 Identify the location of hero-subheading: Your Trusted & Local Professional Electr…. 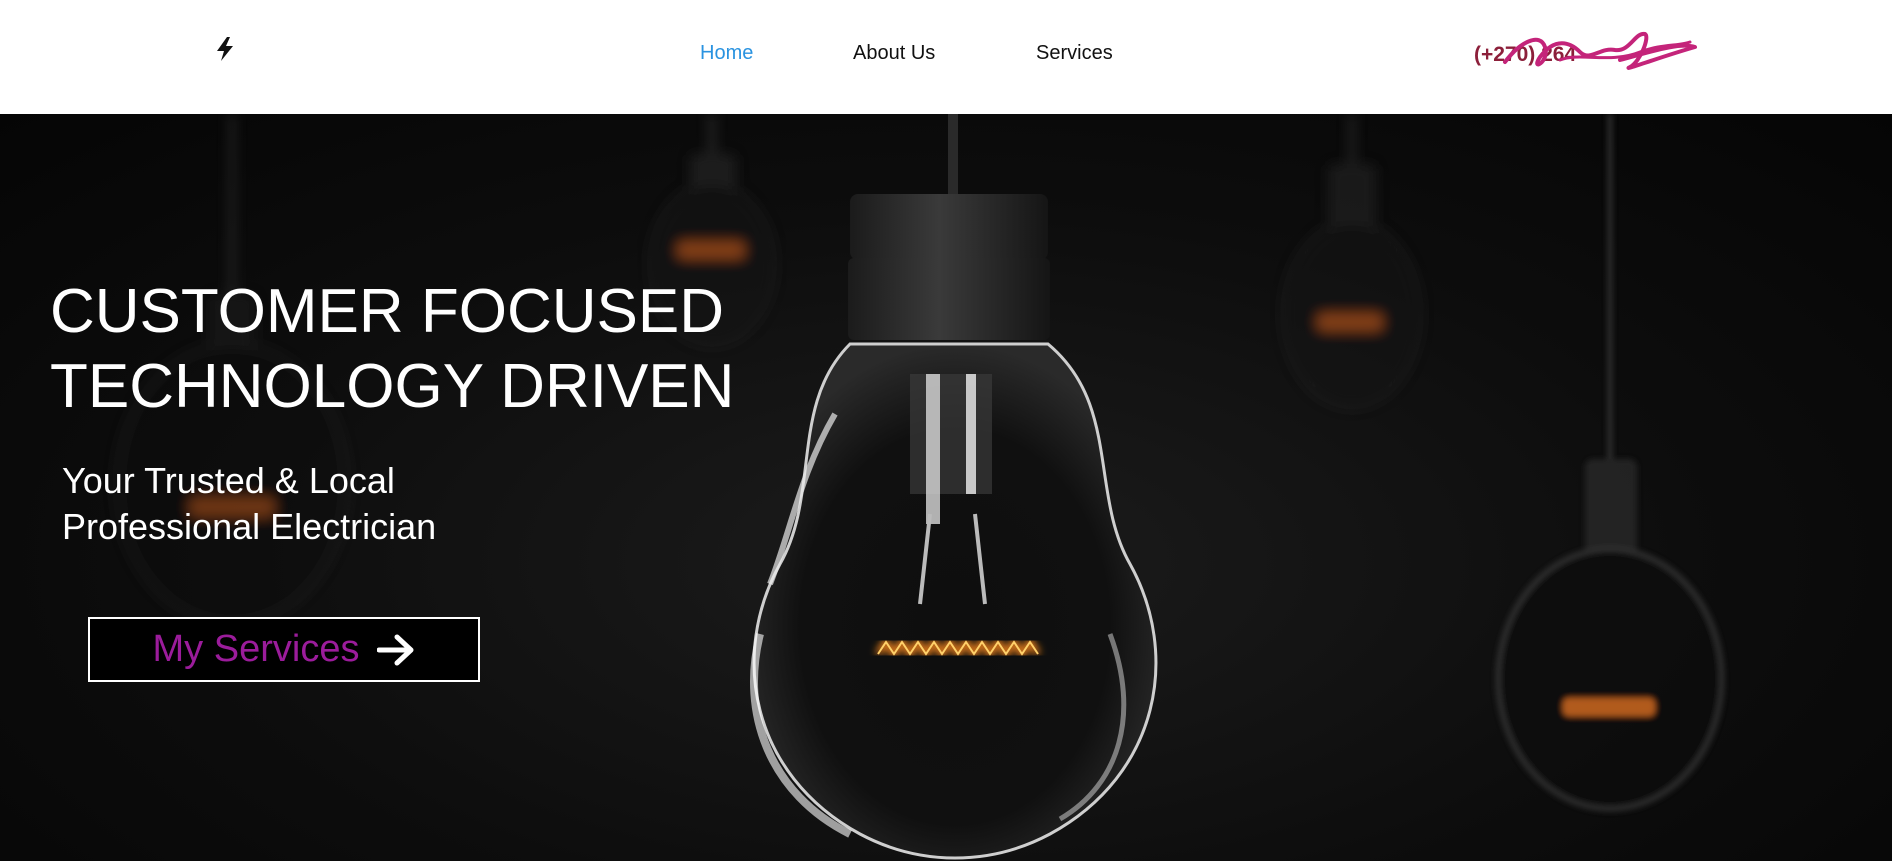
(249, 504).